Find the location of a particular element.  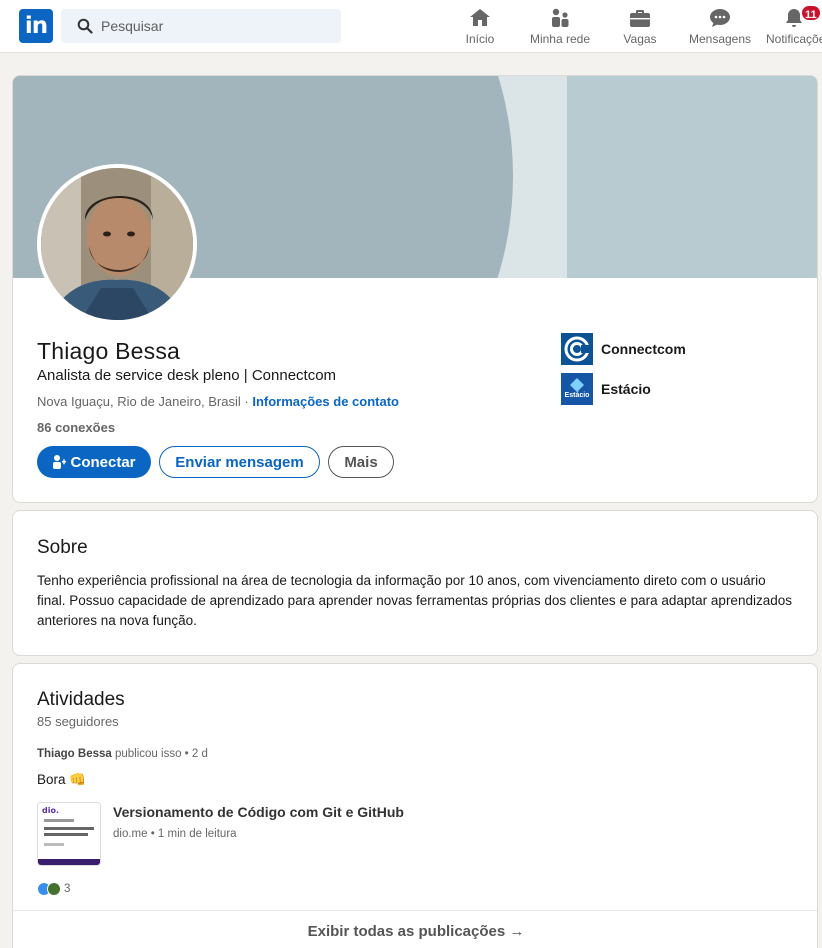

article-title: Versionamento de Código com Git e GitHub is located at coordinates (258, 812).